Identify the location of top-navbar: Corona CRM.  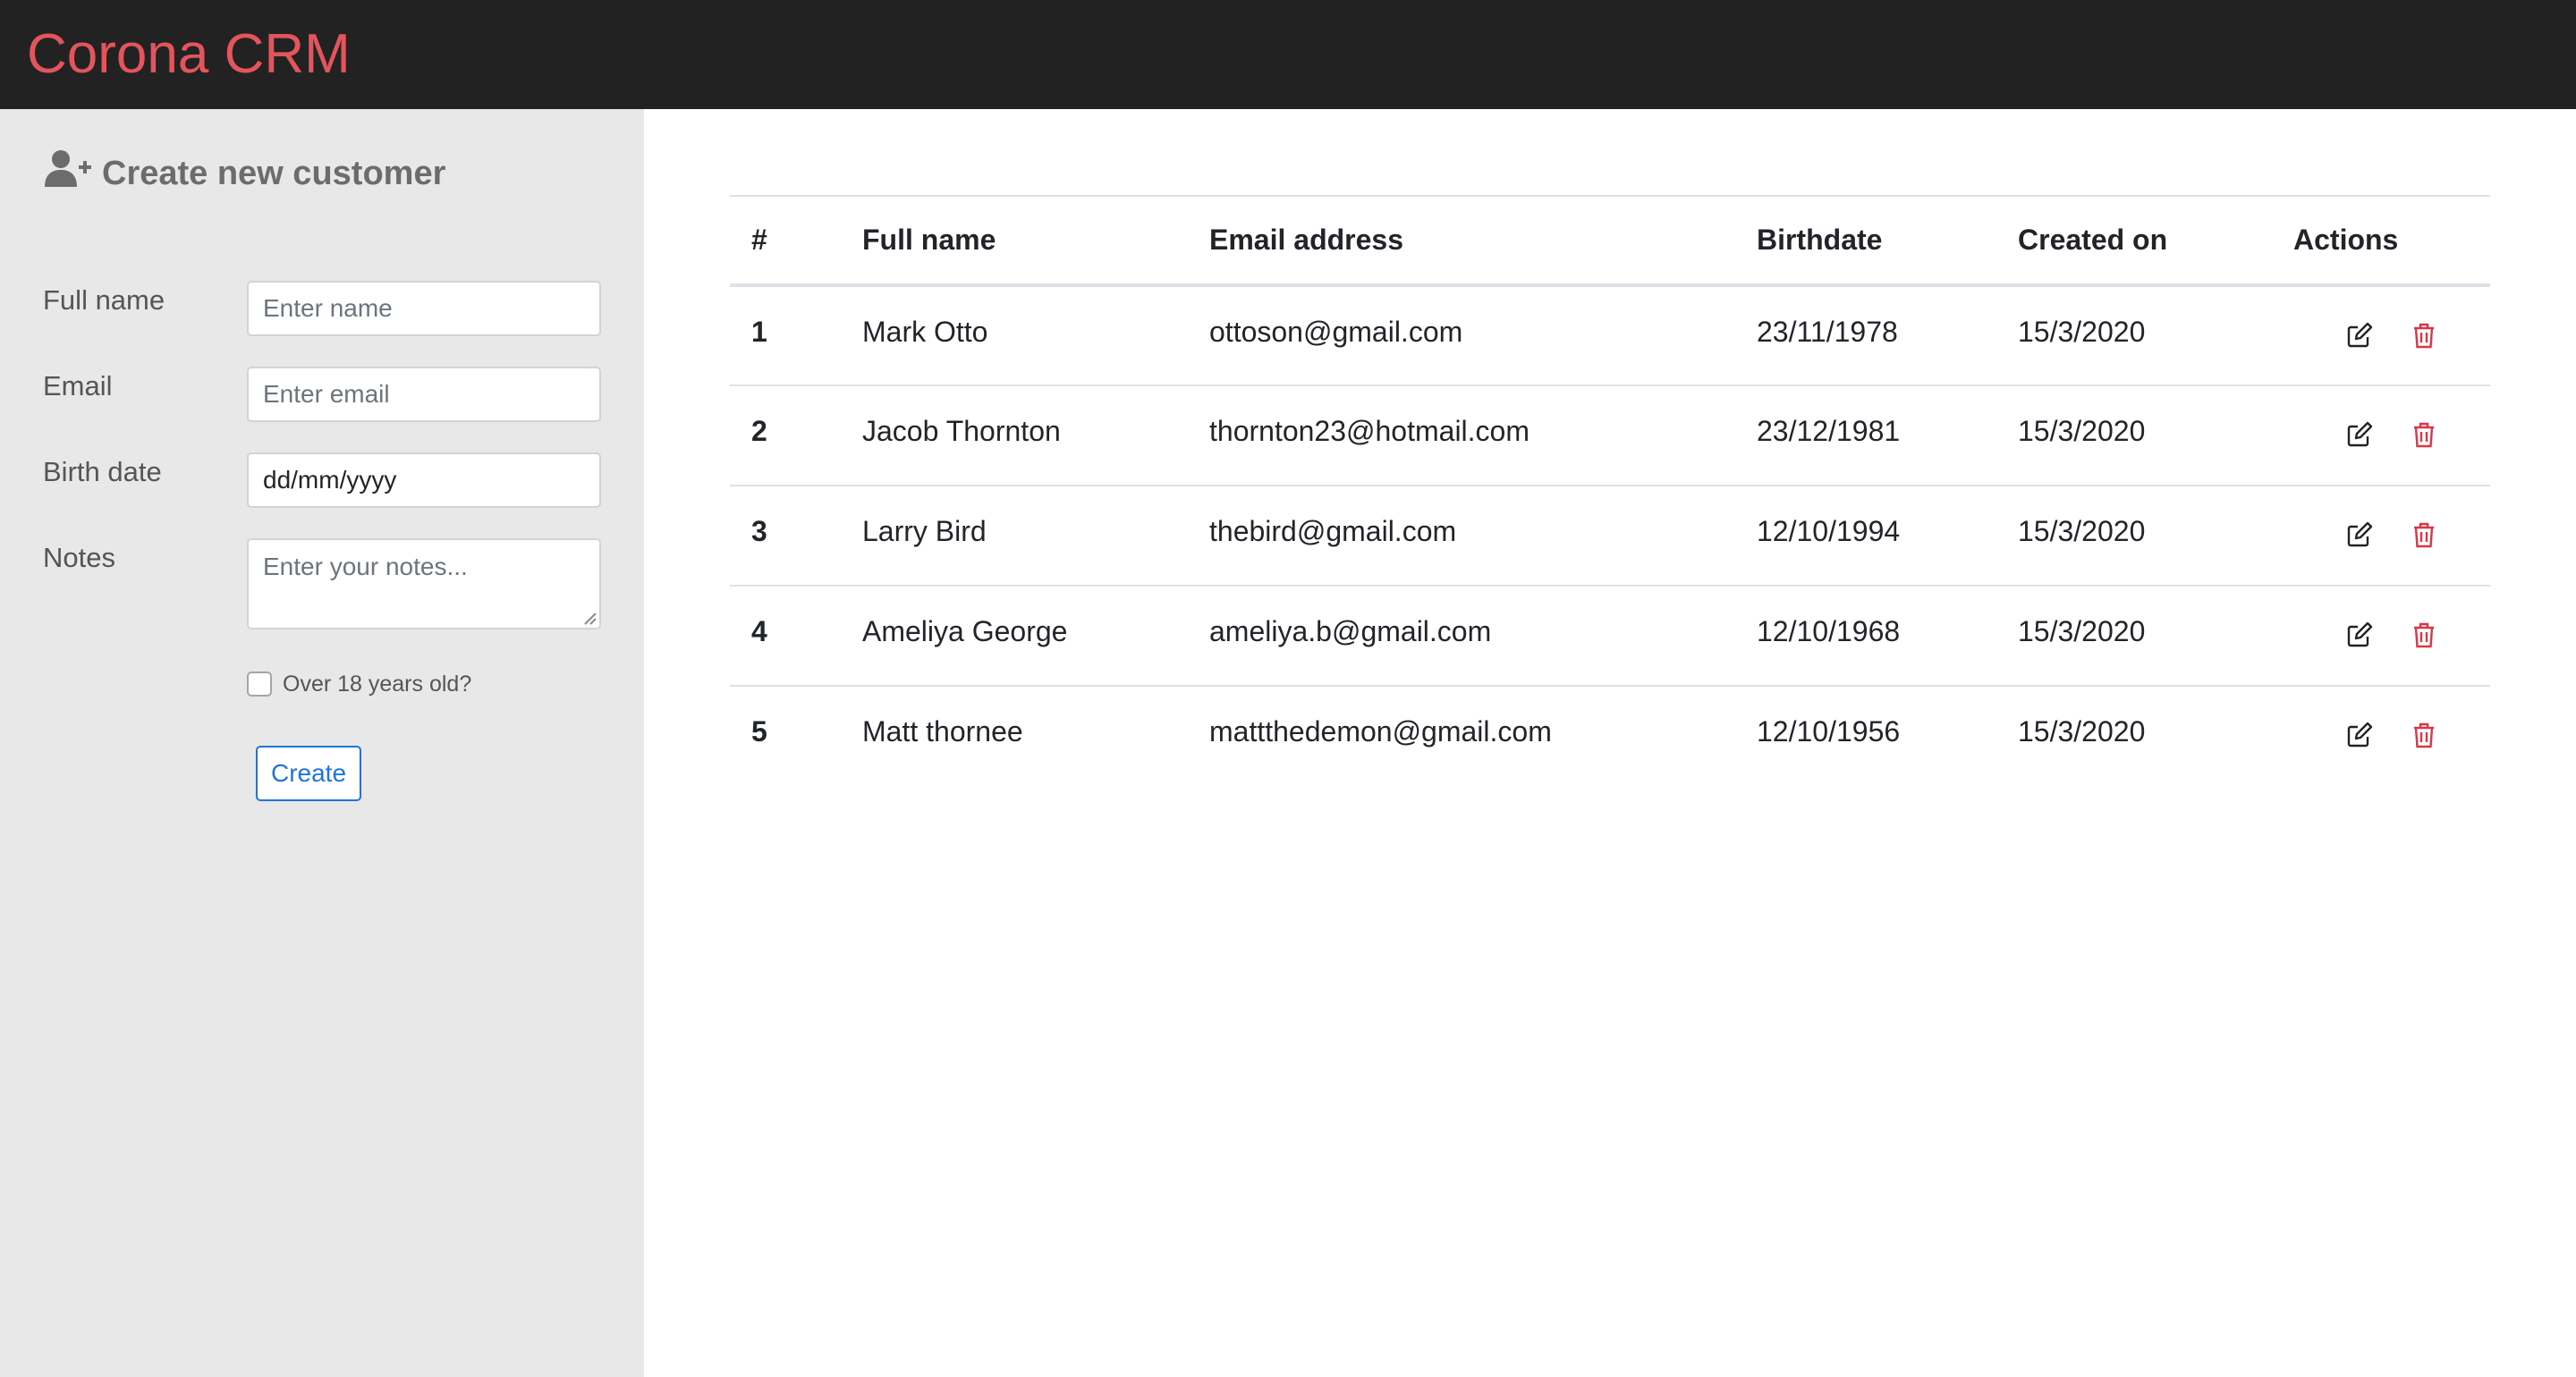
(1288, 54).